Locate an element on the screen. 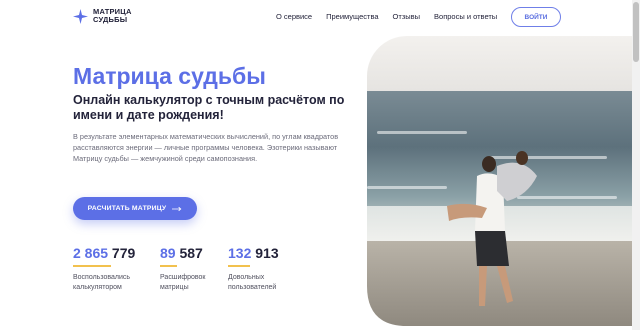 The height and width of the screenshot is (330, 640). calculate-matrix-button: РАСЧИТАТЬ МАТРИЦУ is located at coordinates (135, 208).